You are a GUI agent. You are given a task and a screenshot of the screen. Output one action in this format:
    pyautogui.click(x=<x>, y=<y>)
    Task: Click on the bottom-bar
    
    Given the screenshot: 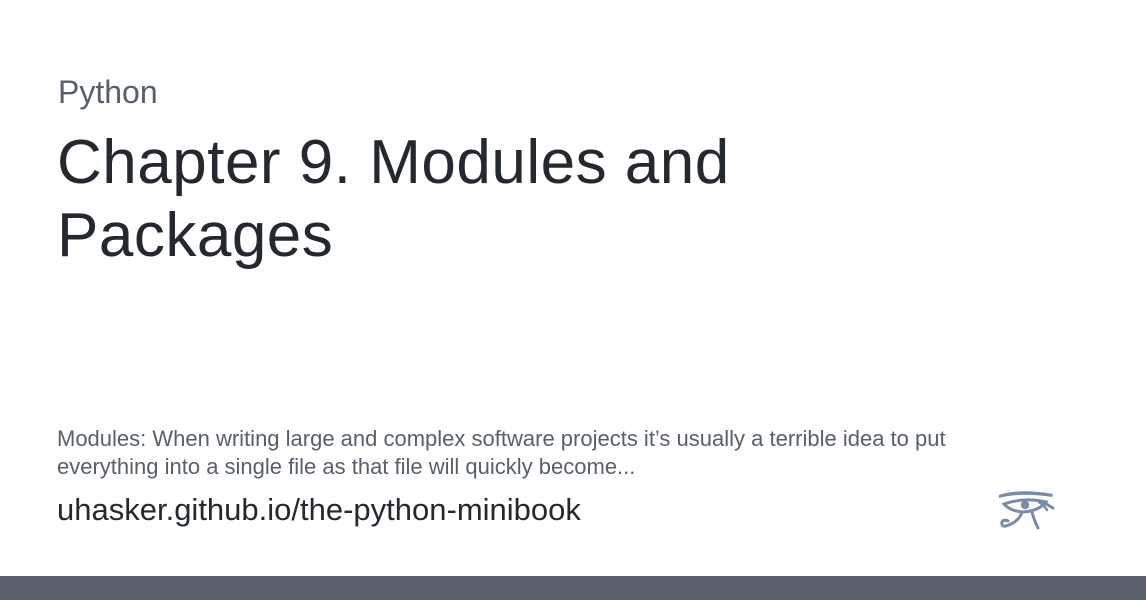 What is the action you would take?
    pyautogui.click(x=573, y=588)
    